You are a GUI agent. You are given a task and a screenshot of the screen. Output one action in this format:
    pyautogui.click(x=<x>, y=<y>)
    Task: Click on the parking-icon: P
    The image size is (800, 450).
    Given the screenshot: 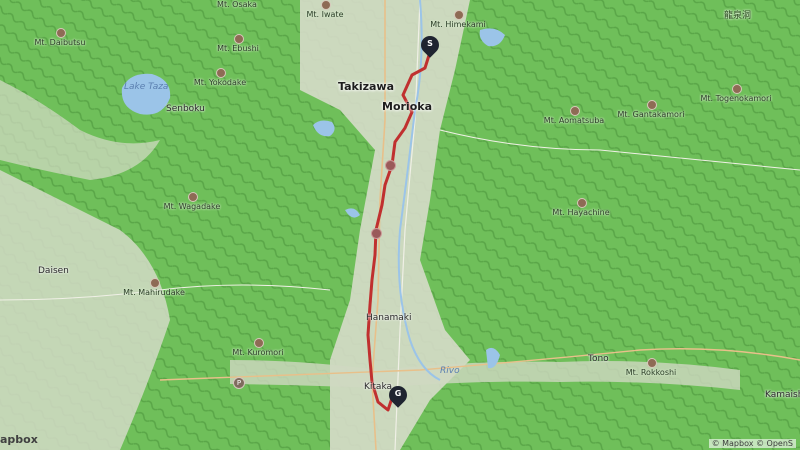 What is the action you would take?
    pyautogui.click(x=239, y=383)
    